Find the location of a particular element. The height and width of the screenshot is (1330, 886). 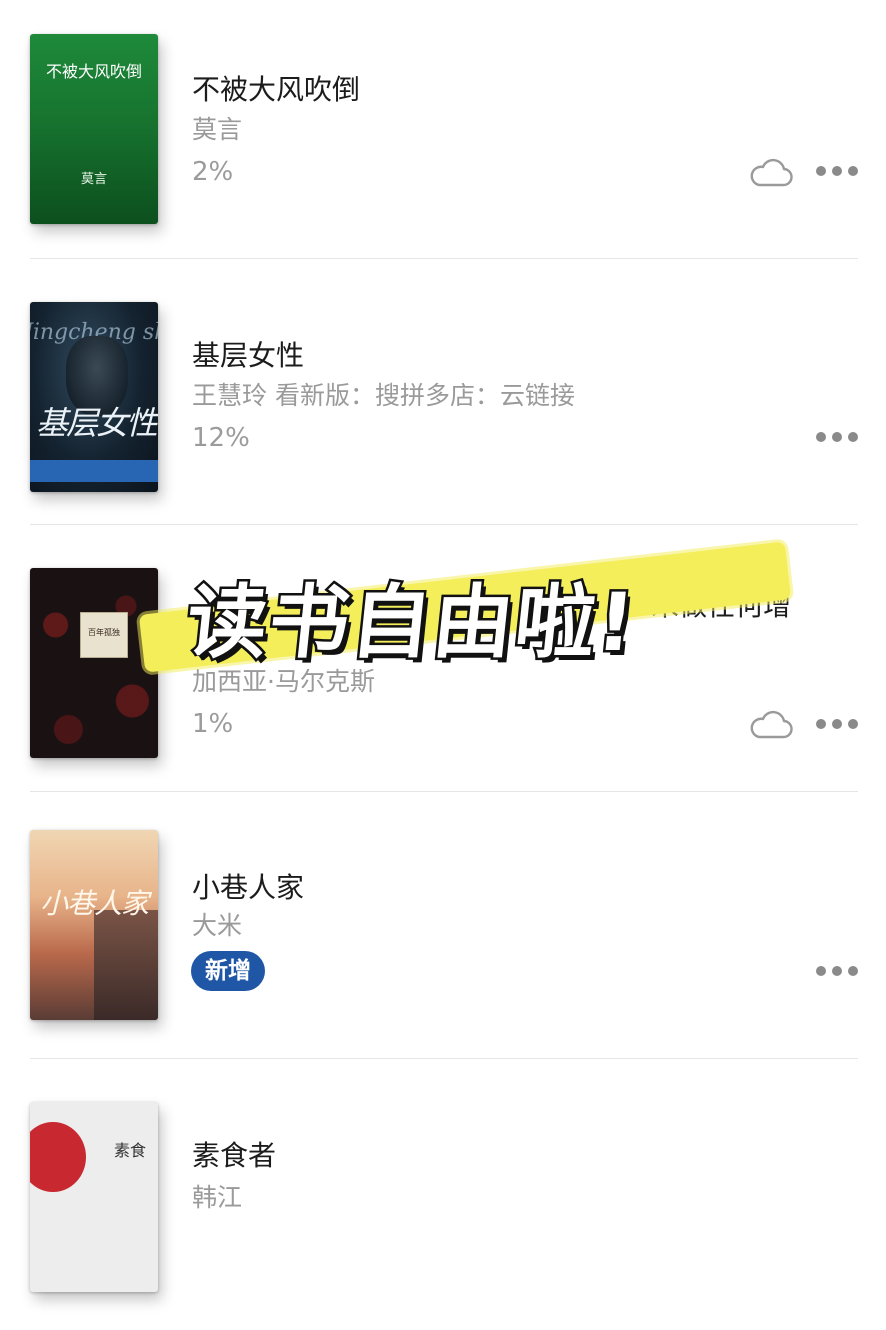

cover-title: 小巷人家 is located at coordinates (94, 903).